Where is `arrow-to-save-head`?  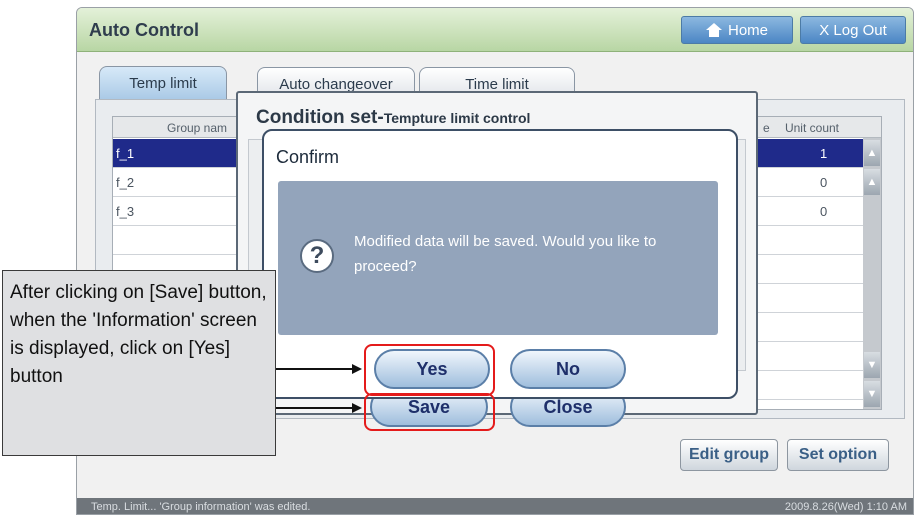
arrow-to-save-head is located at coordinates (357, 408).